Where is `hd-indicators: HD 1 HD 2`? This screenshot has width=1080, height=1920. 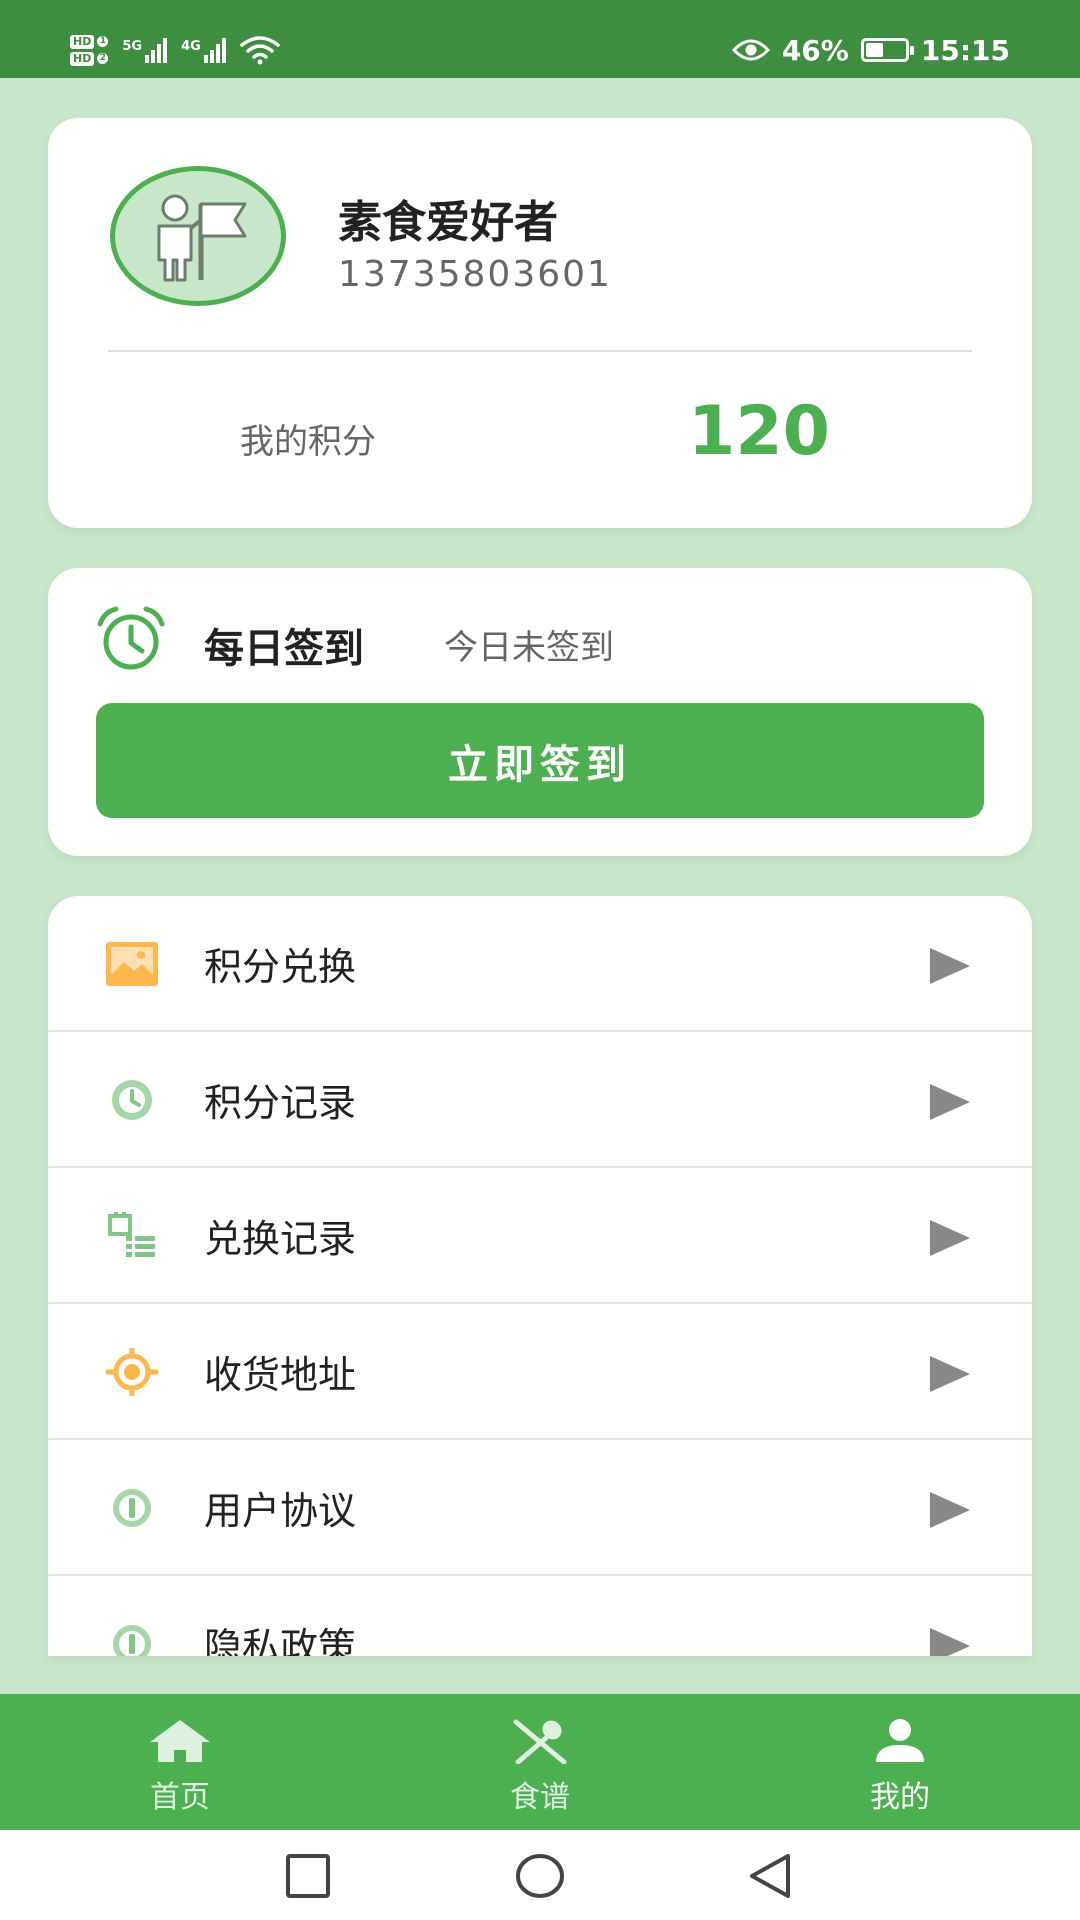 hd-indicators: HD 1 HD 2 is located at coordinates (89, 50).